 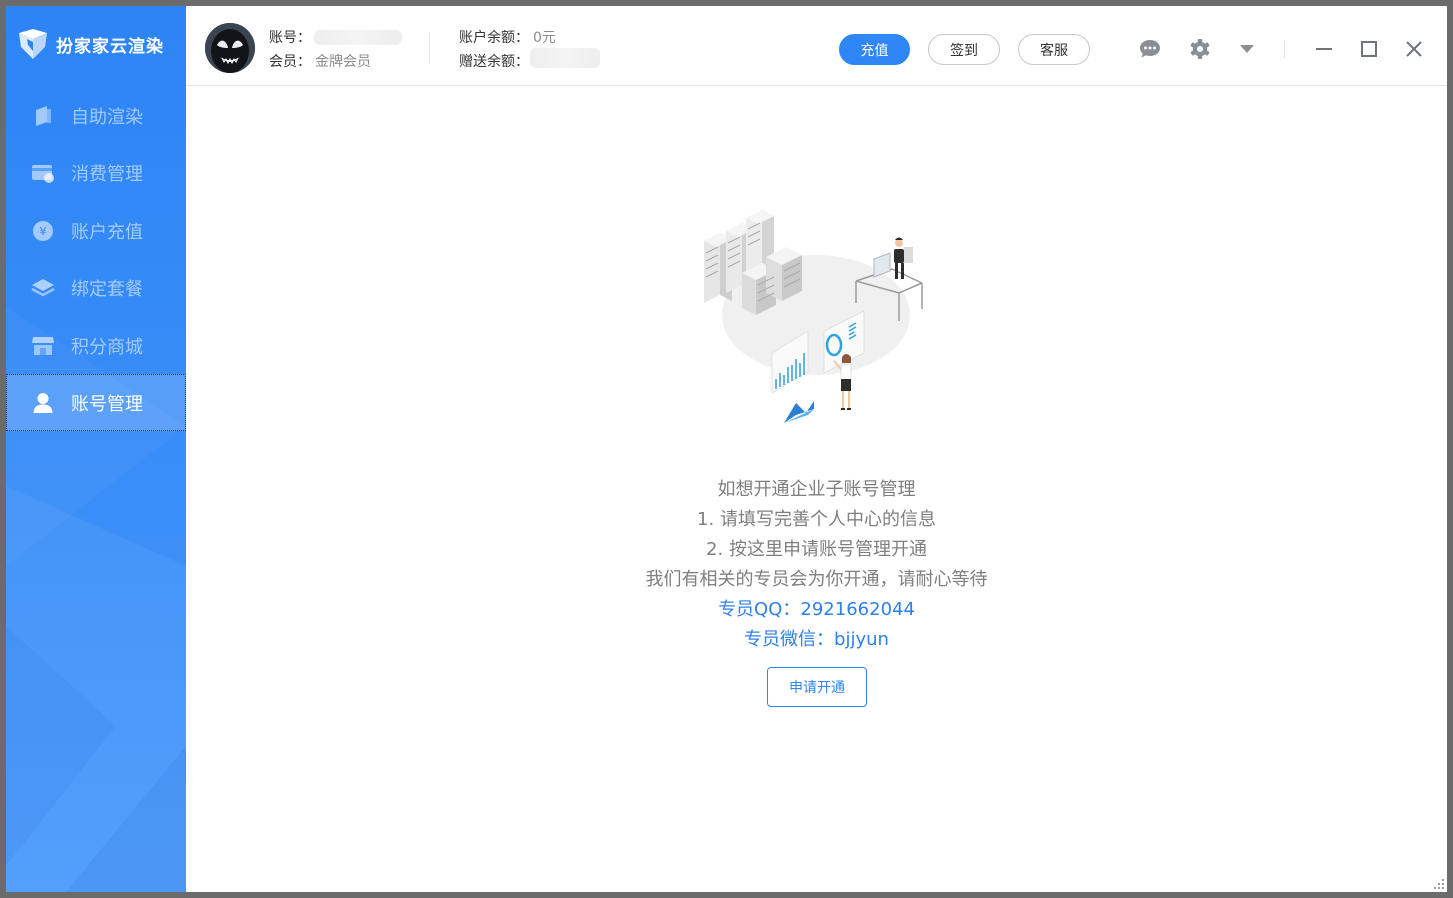 I want to click on user-icon, so click(x=43, y=403).